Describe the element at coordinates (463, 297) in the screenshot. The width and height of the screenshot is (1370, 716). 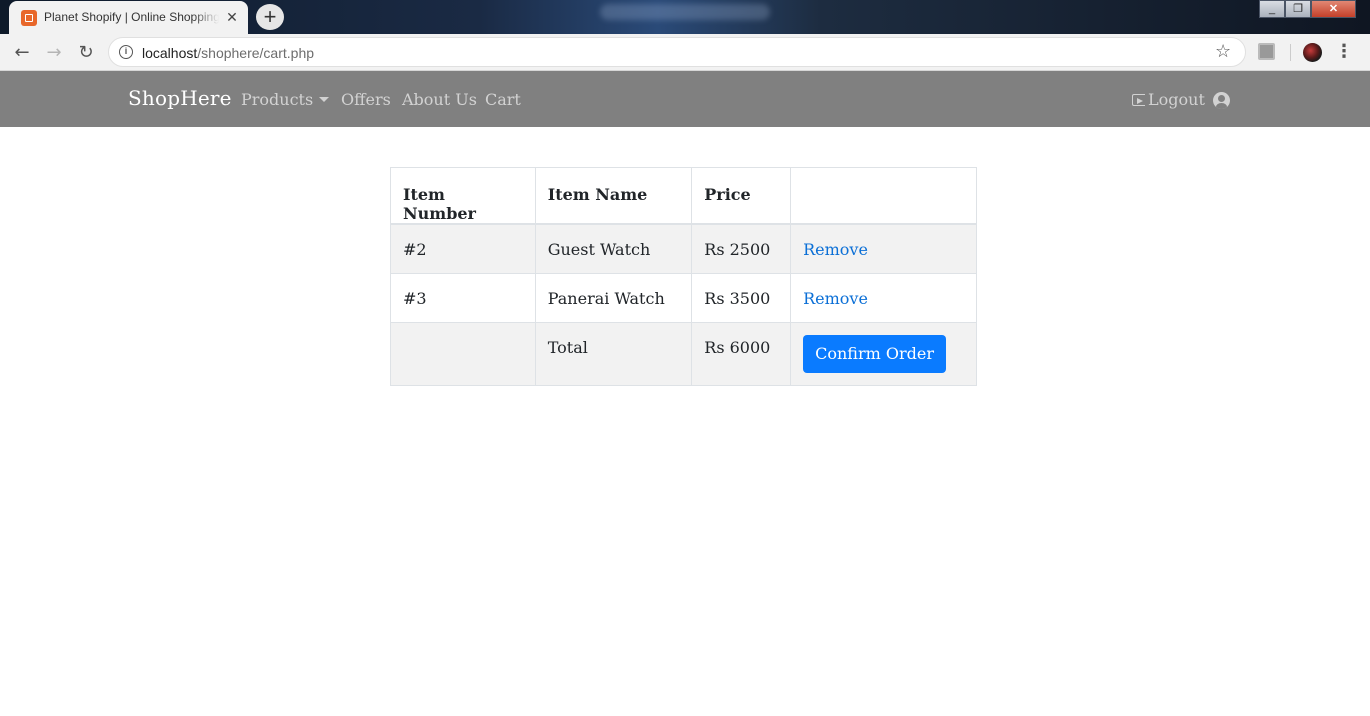
I see `item-number-cell: #3` at that location.